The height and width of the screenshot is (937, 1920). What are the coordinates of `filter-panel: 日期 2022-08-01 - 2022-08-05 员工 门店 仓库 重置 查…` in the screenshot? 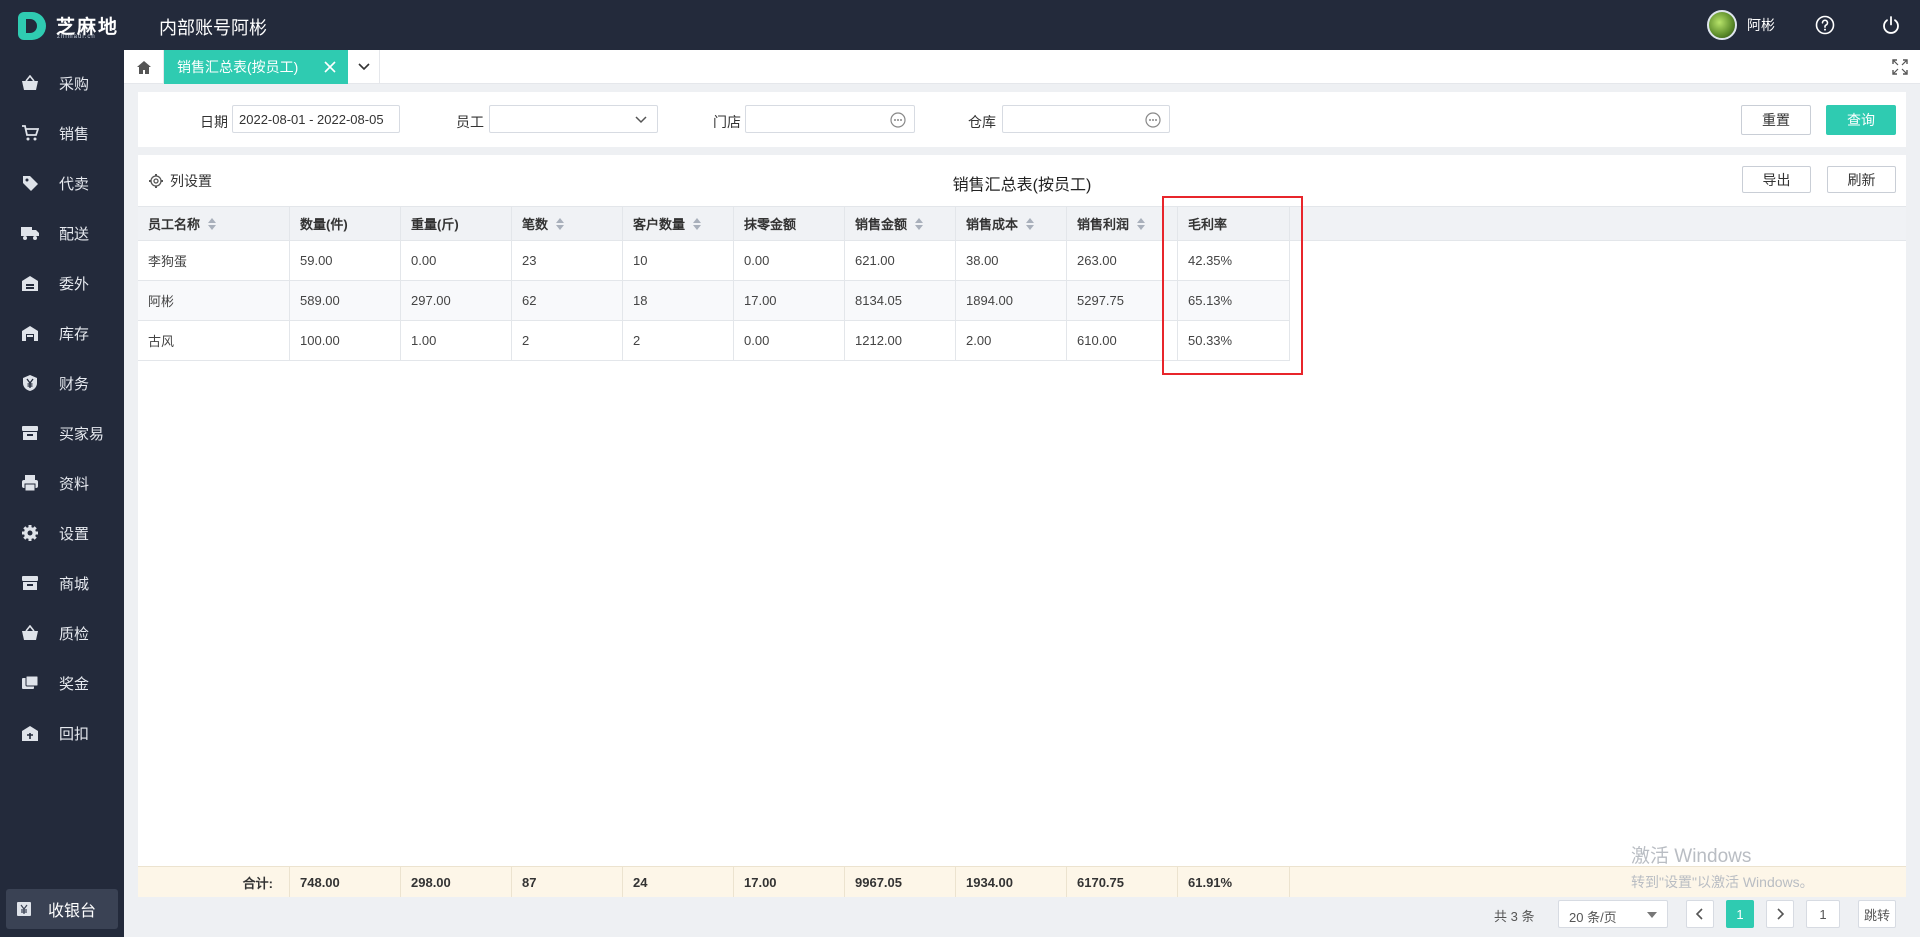 It's located at (1022, 119).